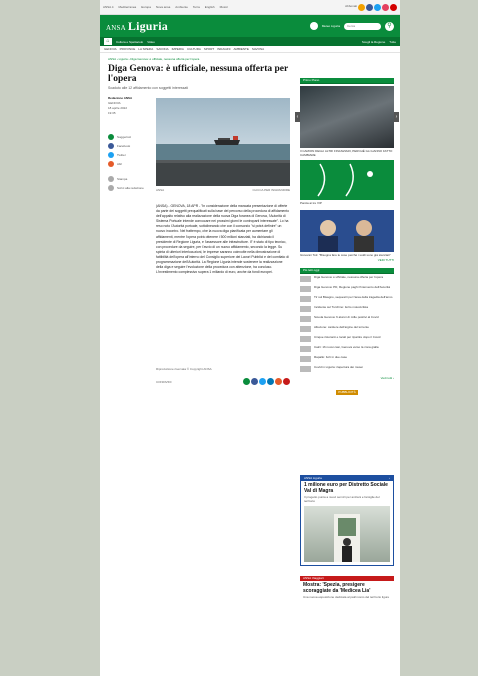  Describe the element at coordinates (313, 478) in the screenshot. I see `promo-brand: ANSA Liguria` at that location.